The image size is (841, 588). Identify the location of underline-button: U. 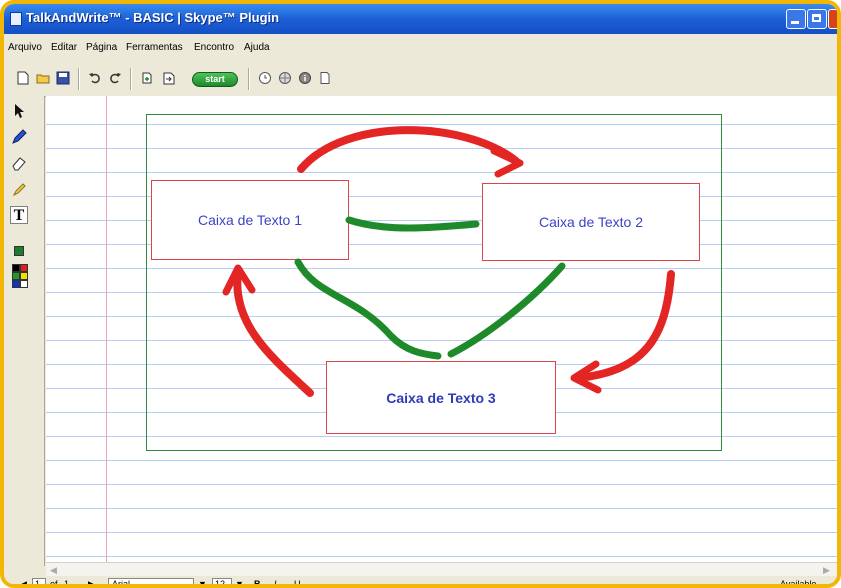
(297, 581).